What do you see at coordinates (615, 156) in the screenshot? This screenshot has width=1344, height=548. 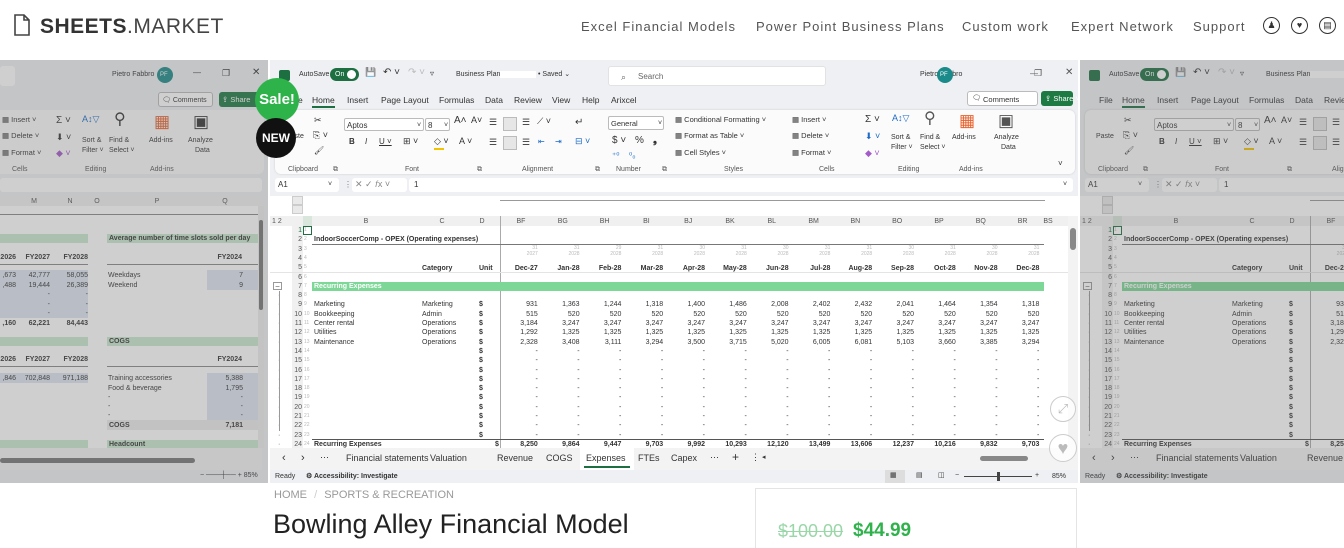 I see `increase-decimal-icon: ⁺⁰` at bounding box center [615, 156].